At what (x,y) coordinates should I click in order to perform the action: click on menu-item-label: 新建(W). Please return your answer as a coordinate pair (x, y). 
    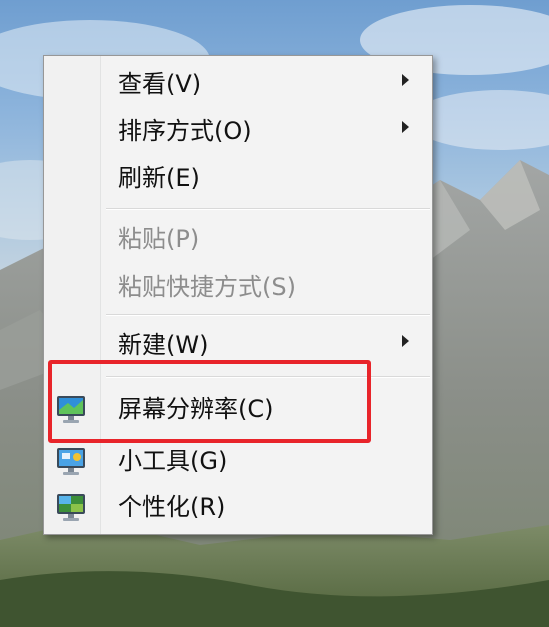
    Looking at the image, I should click on (163, 345).